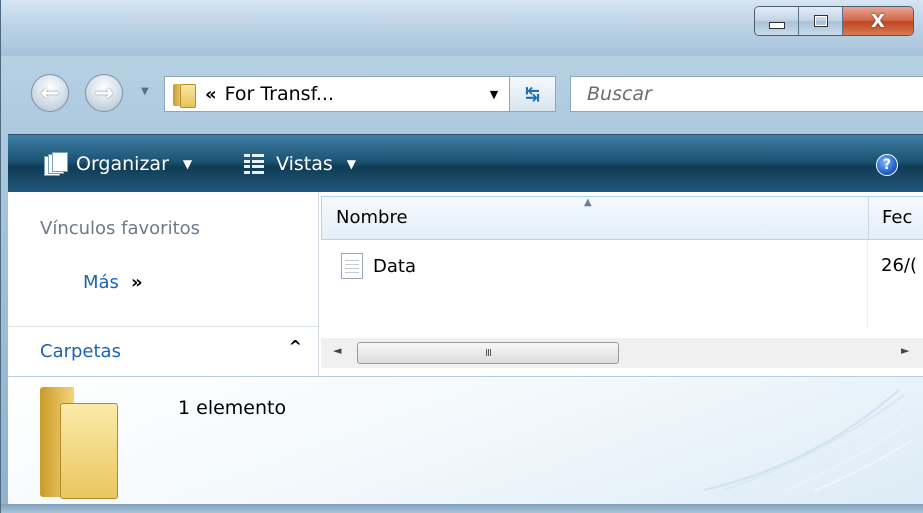 The height and width of the screenshot is (513, 923). I want to click on chevron-up-icon: ^, so click(295, 346).